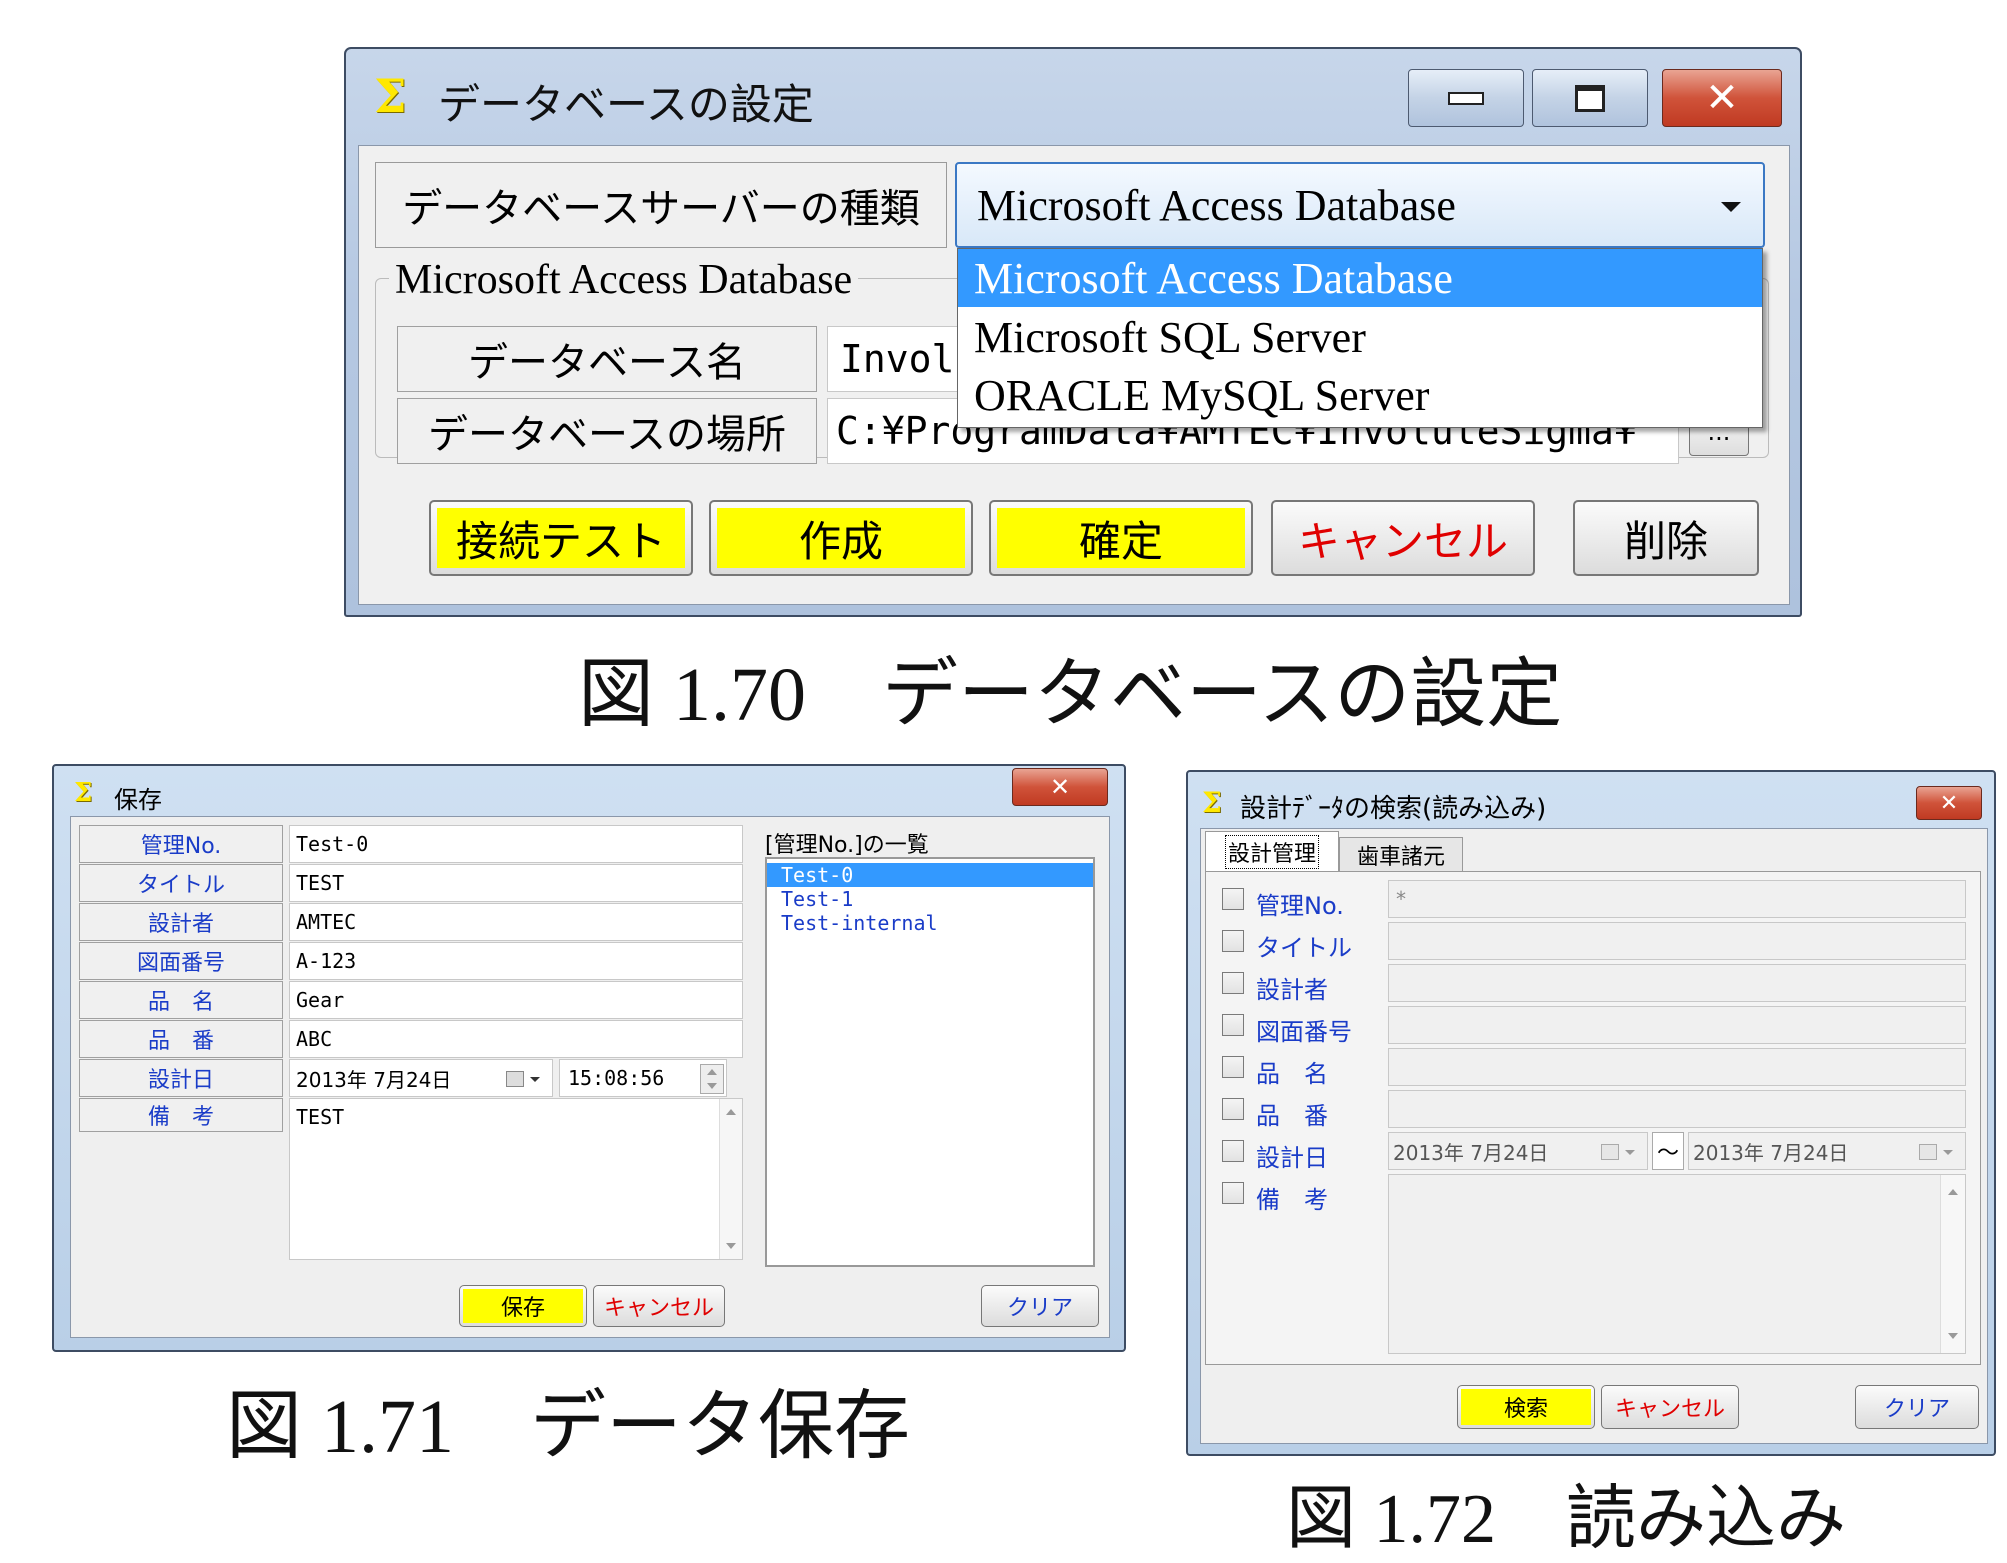 This screenshot has height=1563, width=2007. What do you see at coordinates (1304, 948) in the screenshot?
I see `field-label-title: タイトル` at bounding box center [1304, 948].